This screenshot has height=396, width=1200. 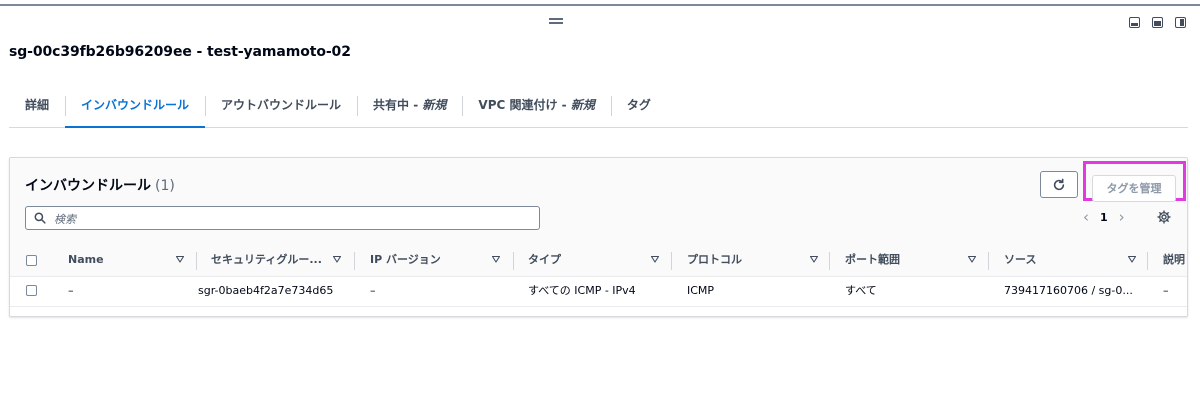 I want to click on row-checkbox, so click(x=31, y=290).